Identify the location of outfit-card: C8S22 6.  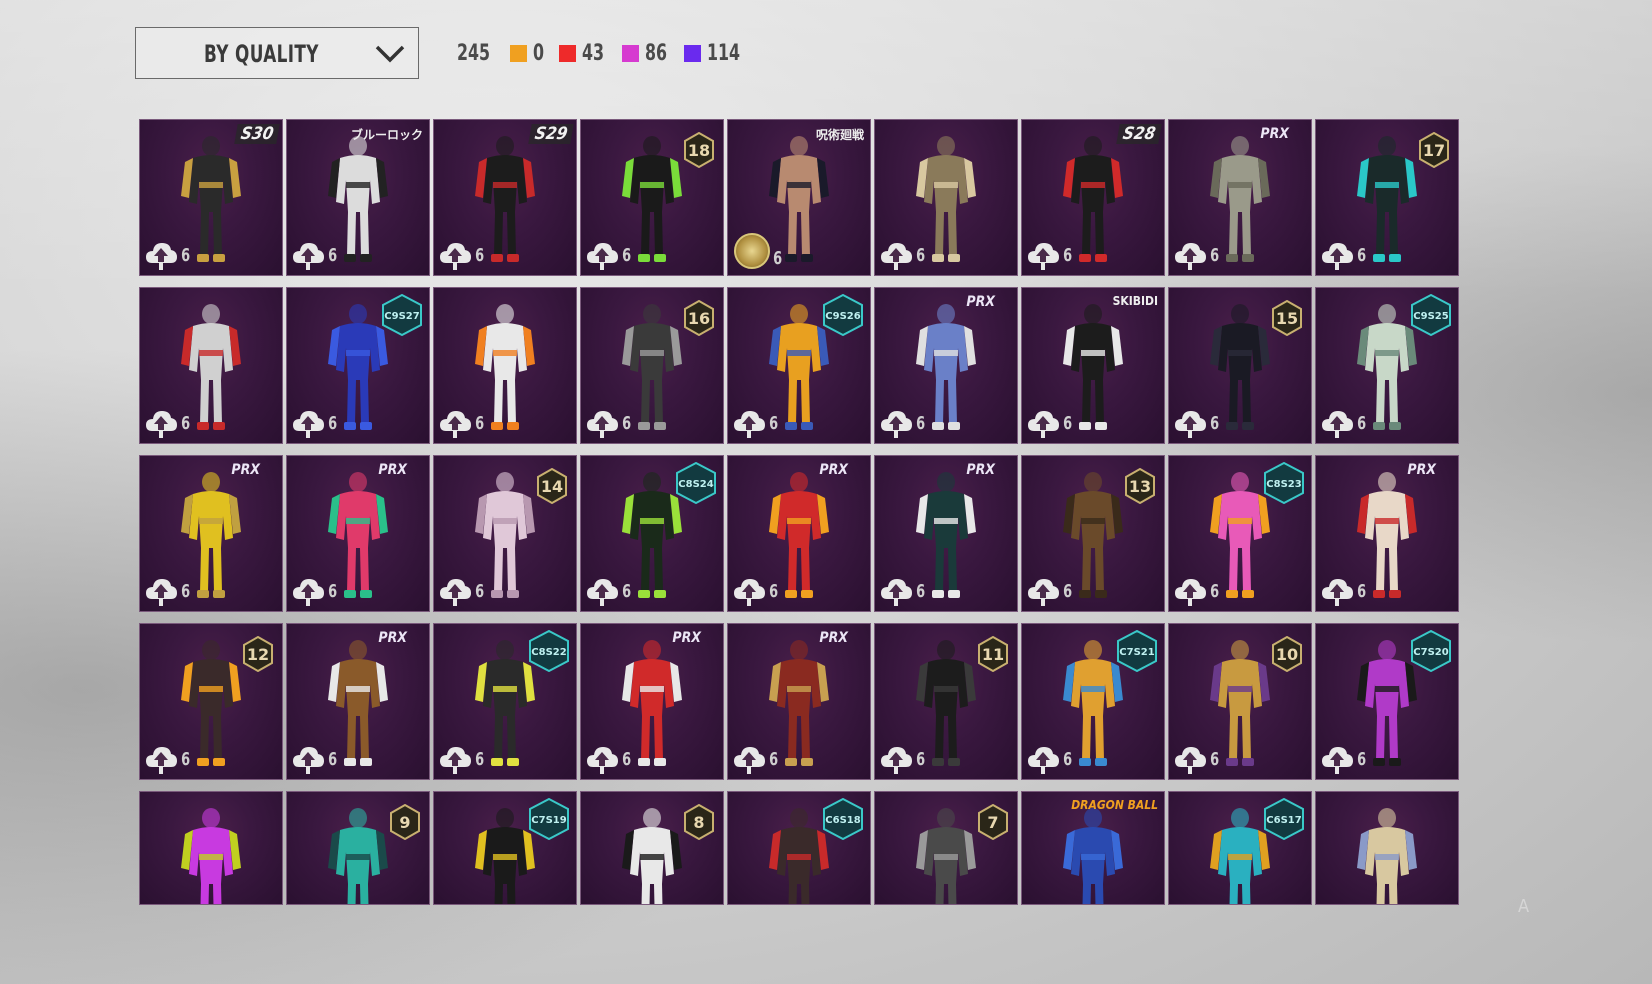
(505, 701).